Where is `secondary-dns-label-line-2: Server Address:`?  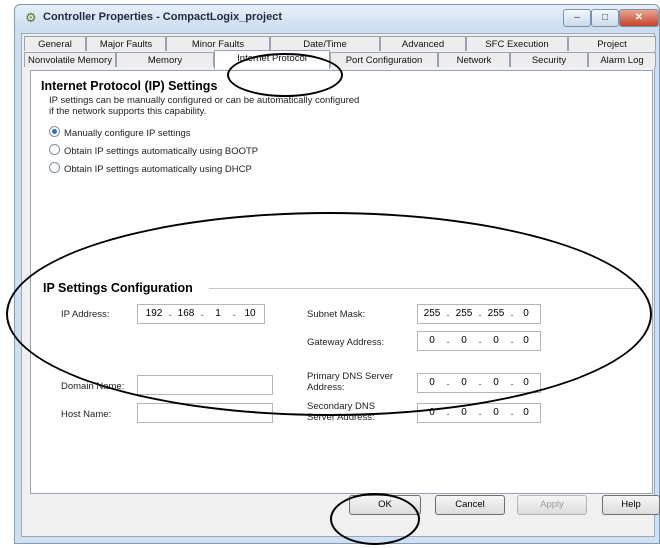
secondary-dns-label-line-2: Server Address: is located at coordinates (341, 417).